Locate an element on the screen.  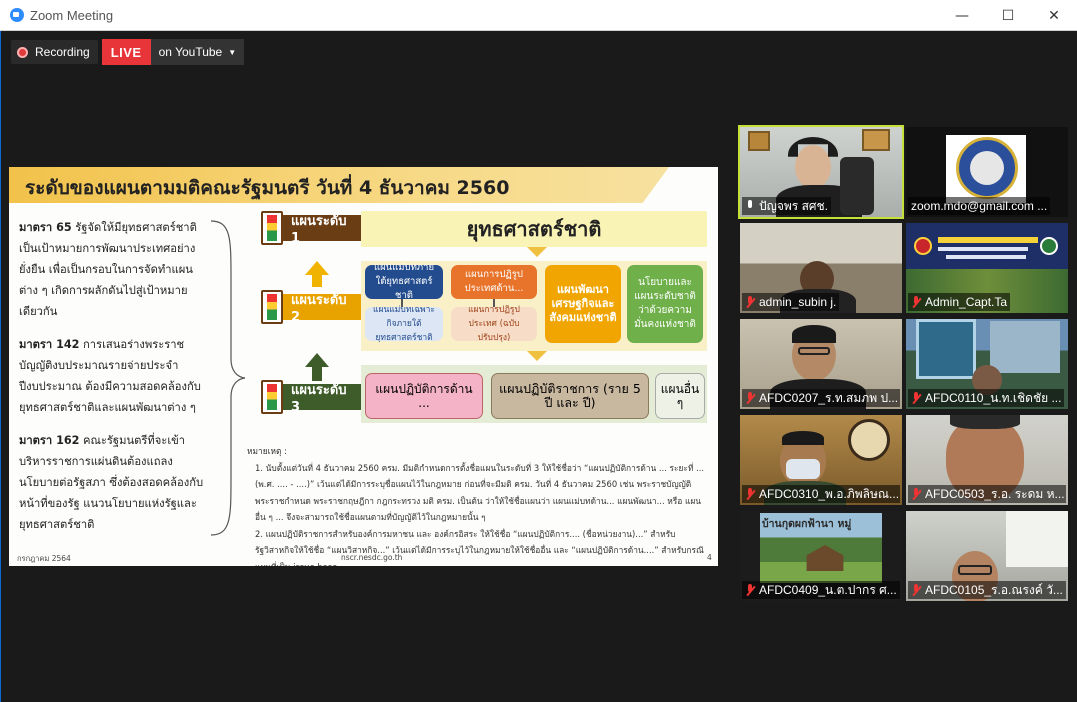
section-lead: มาตรา 65 is located at coordinates (45, 227).